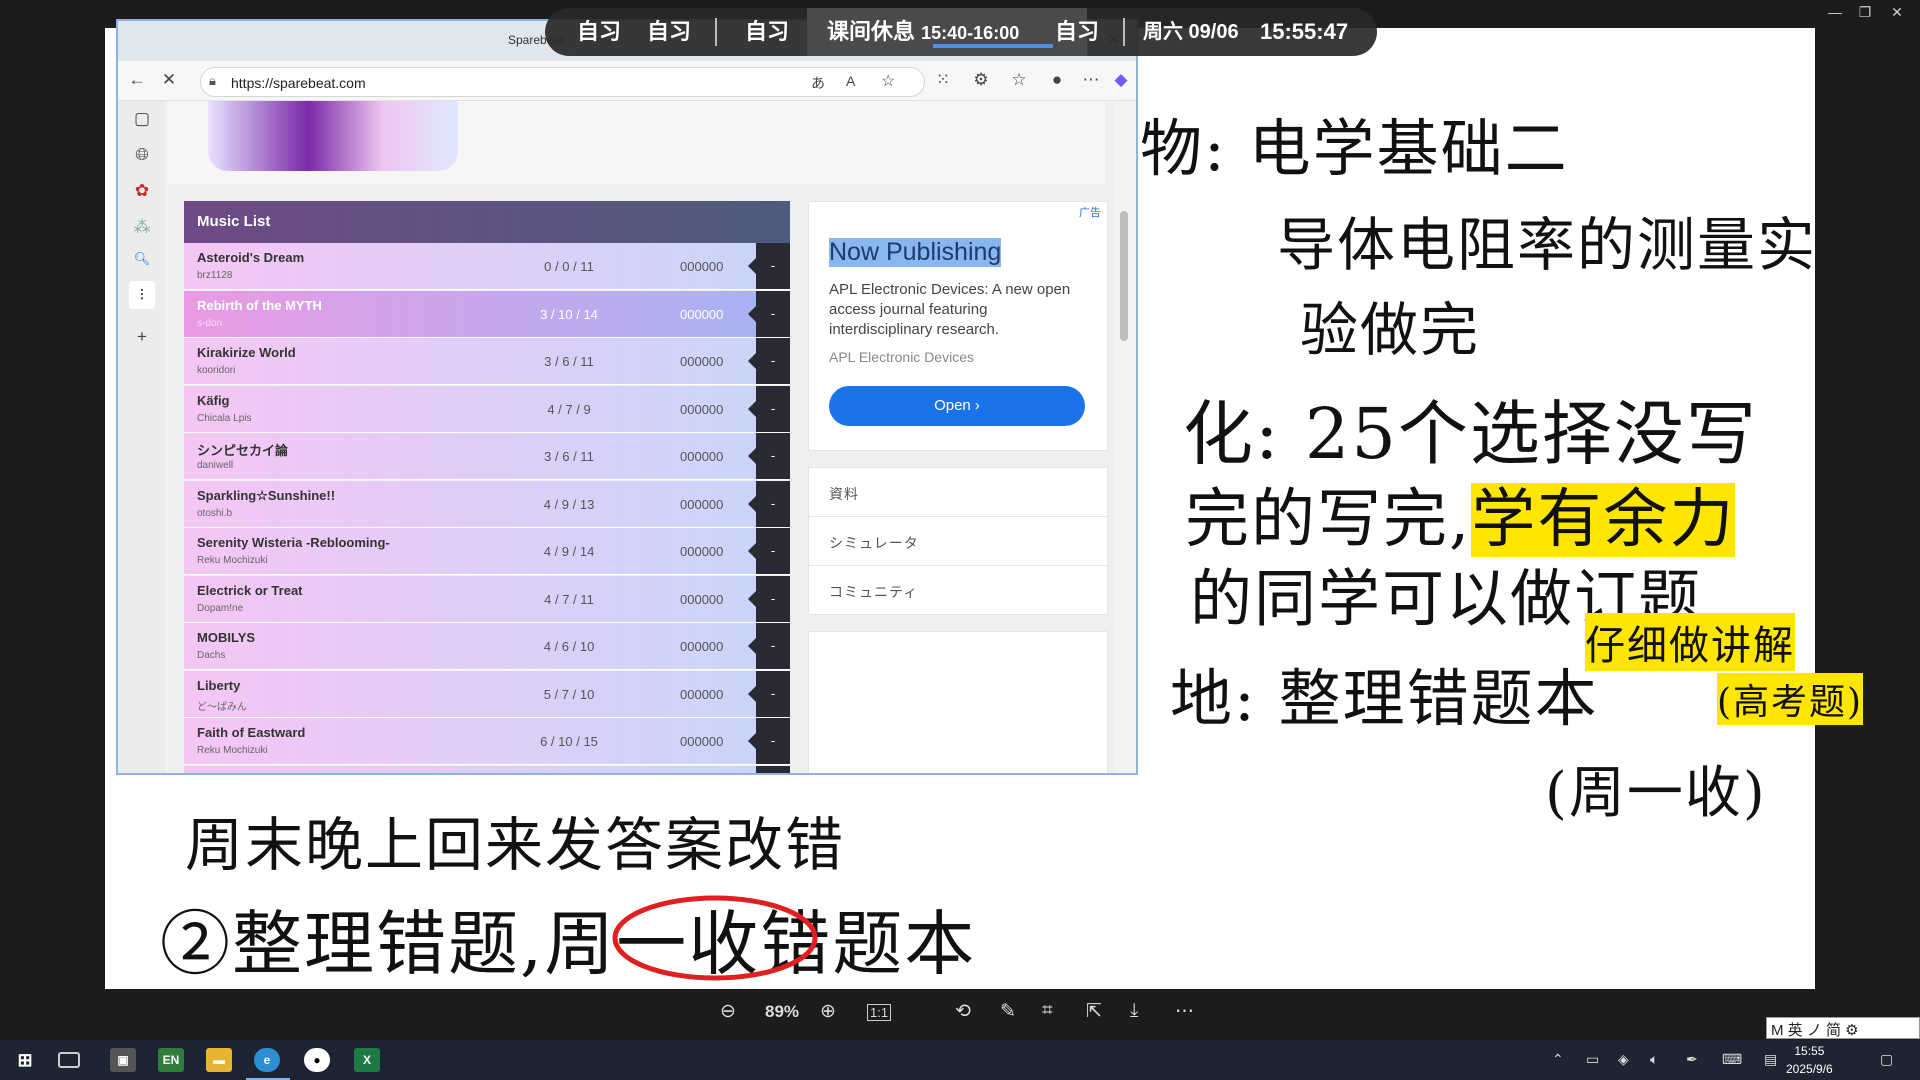  I want to click on restore-icon: ❐, so click(1865, 12).